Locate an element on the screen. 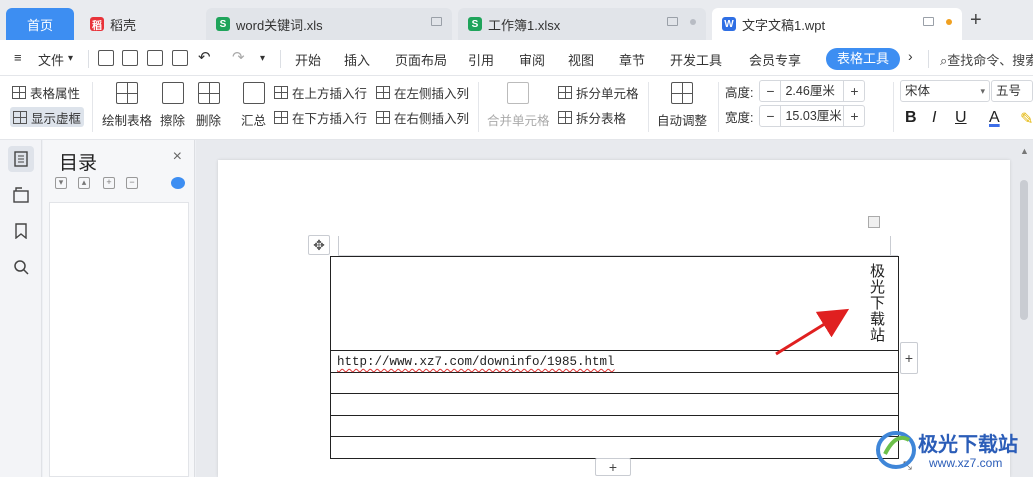 Image resolution: width=1033 pixels, height=477 pixels. width-decrease-button: − is located at coordinates (770, 116).